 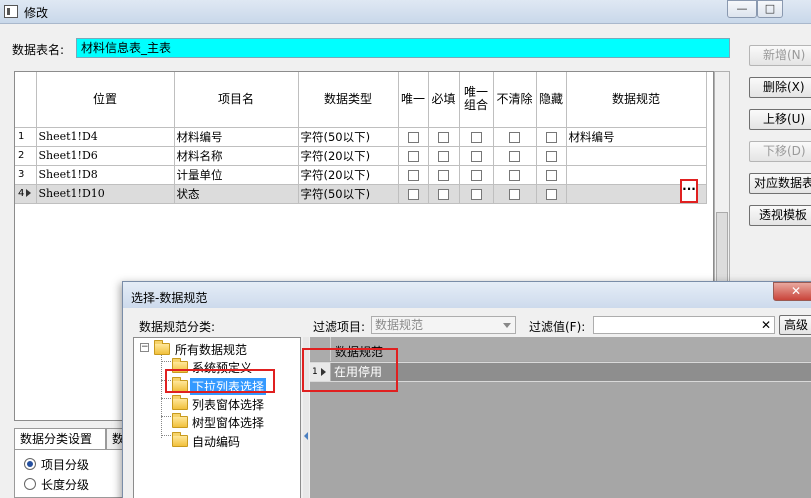 What do you see at coordinates (26, 100) in the screenshot?
I see `row-header-corner` at bounding box center [26, 100].